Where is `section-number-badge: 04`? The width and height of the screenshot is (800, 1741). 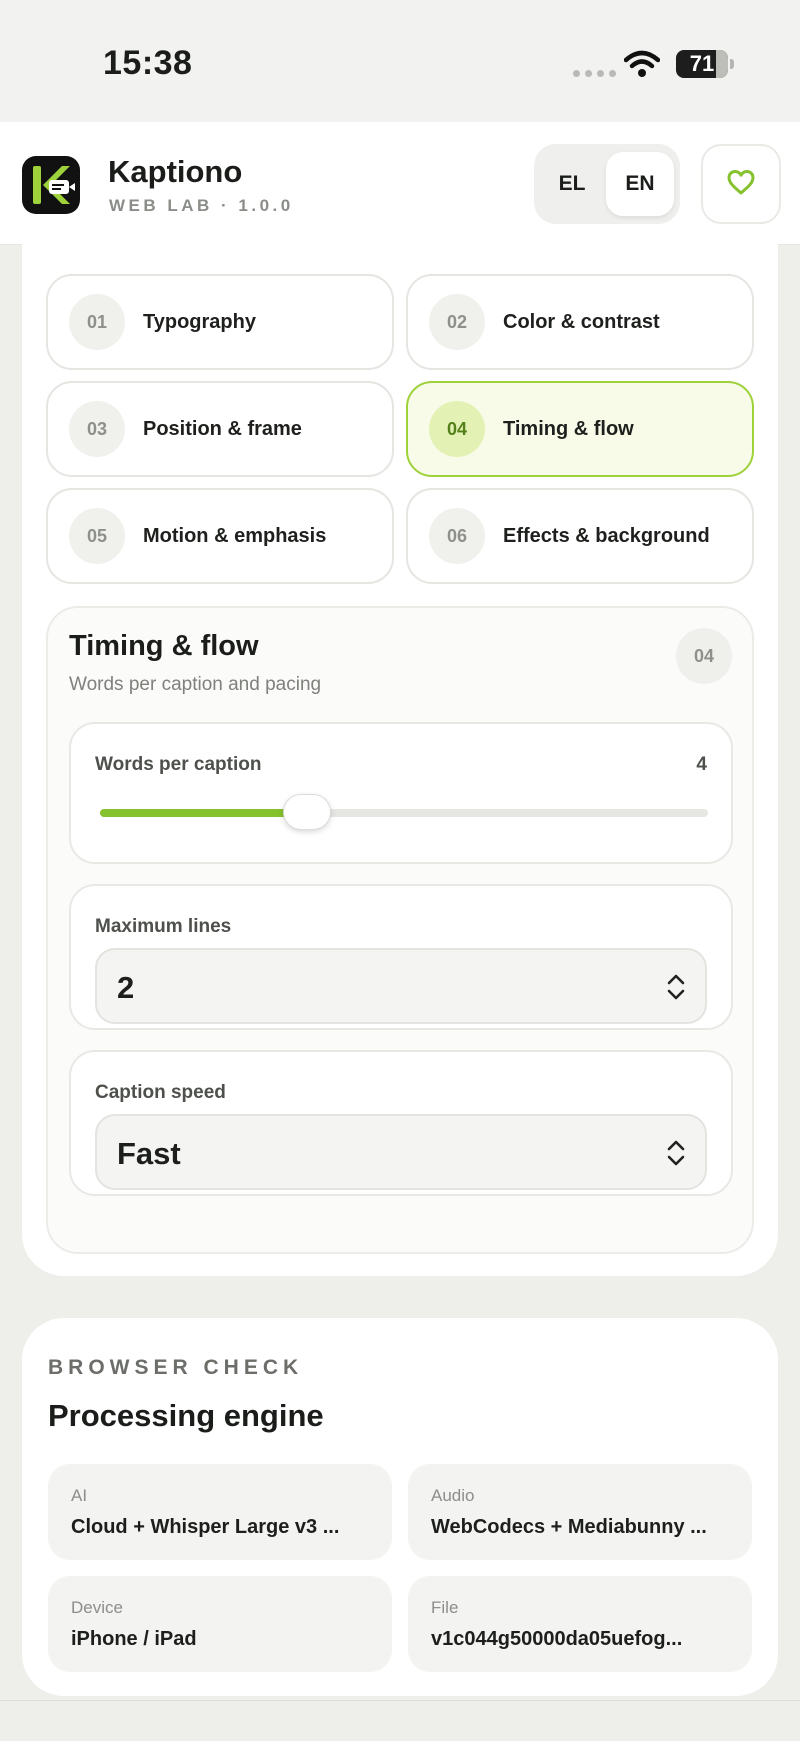
section-number-badge: 04 is located at coordinates (704, 656).